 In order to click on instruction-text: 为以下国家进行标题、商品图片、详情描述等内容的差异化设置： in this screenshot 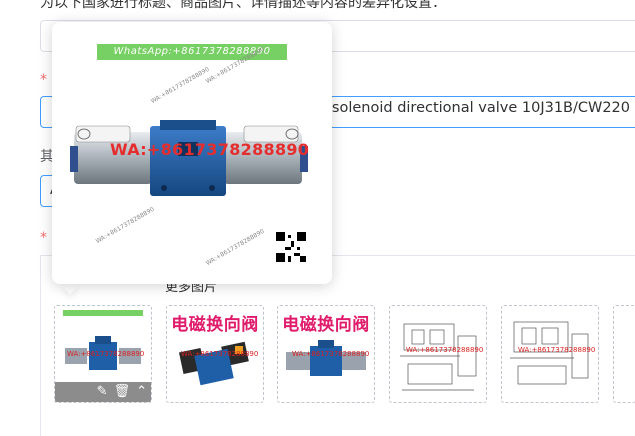, I will do `click(243, 5)`.